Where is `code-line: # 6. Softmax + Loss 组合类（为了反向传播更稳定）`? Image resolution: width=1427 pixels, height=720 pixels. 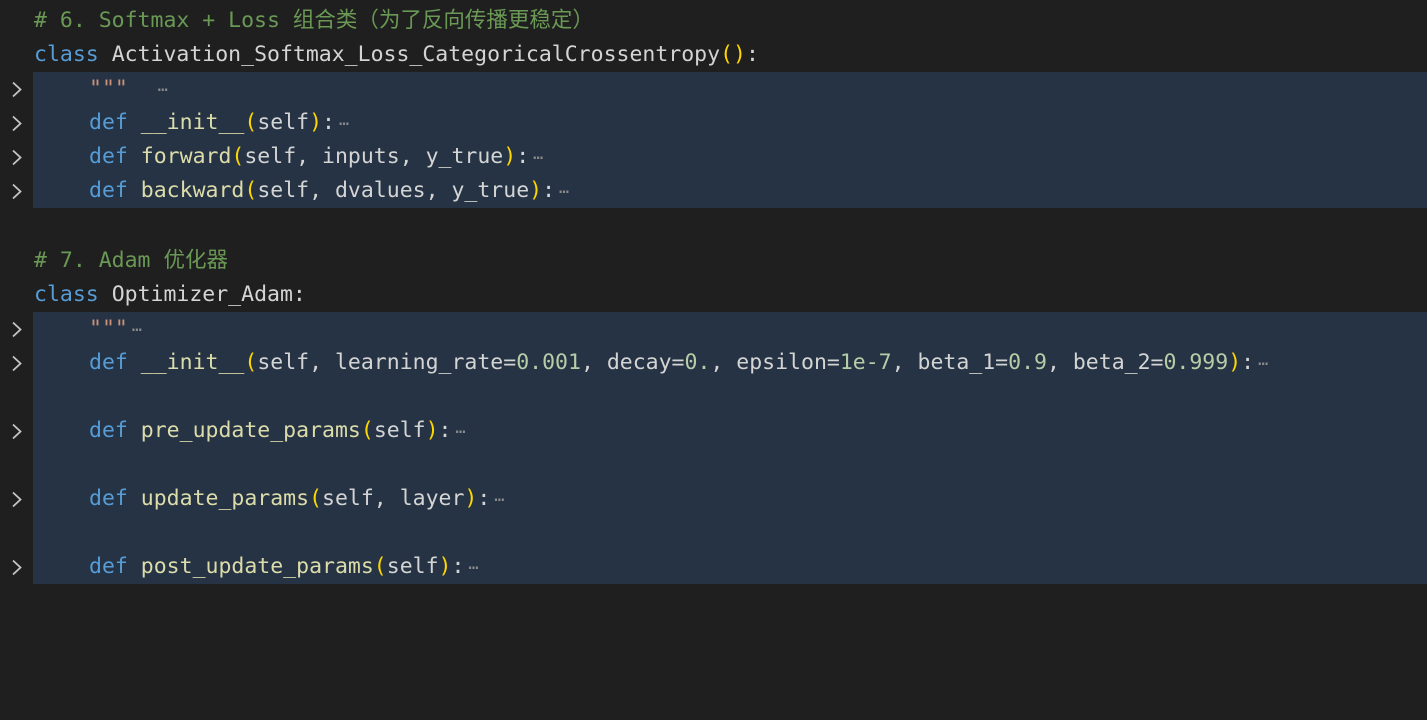 code-line: # 6. Softmax + Loss 组合类（为了反向传播更稳定） is located at coordinates (713, 21).